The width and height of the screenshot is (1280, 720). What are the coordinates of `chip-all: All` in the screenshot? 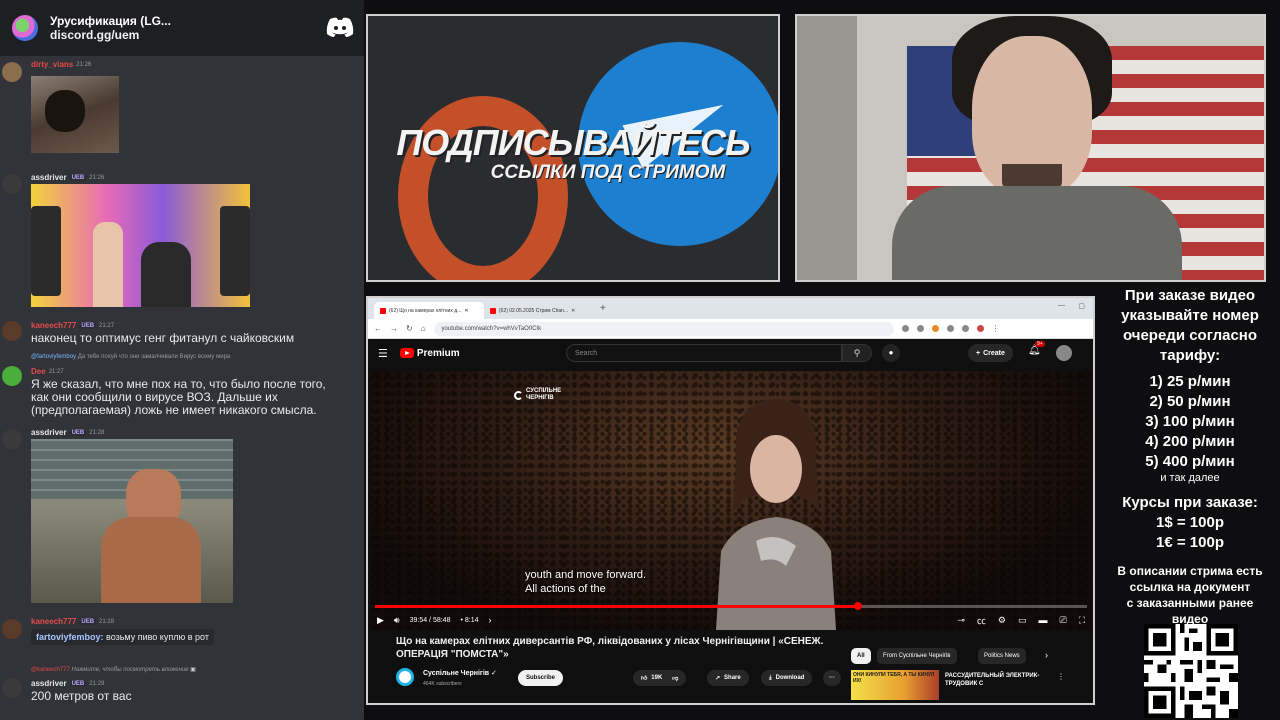 It's located at (861, 656).